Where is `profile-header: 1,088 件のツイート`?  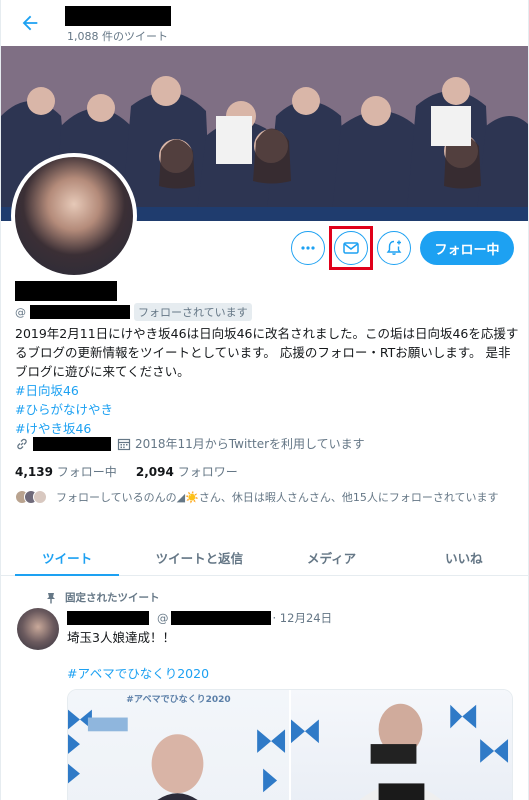 profile-header: 1,088 件のツイート is located at coordinates (264, 23).